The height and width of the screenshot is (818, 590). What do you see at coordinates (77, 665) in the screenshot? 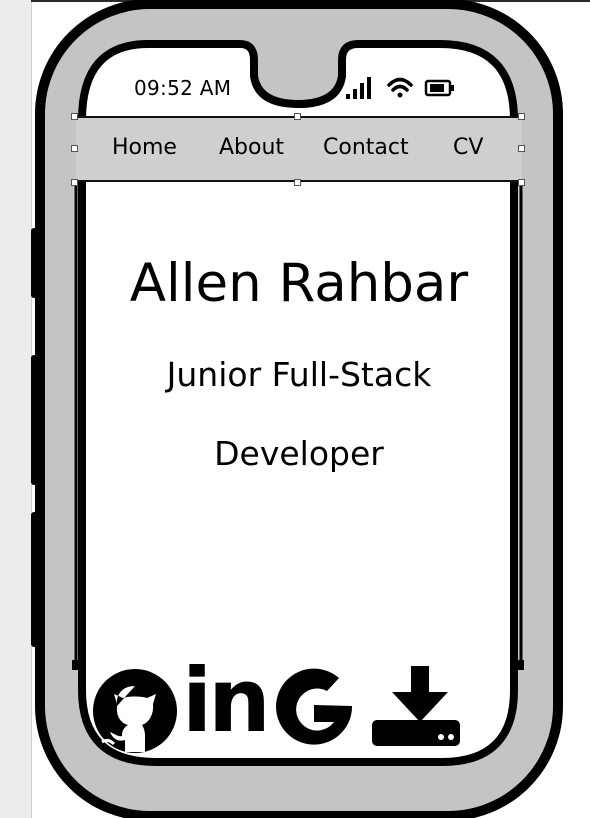
I see `left-rail-notch` at bounding box center [77, 665].